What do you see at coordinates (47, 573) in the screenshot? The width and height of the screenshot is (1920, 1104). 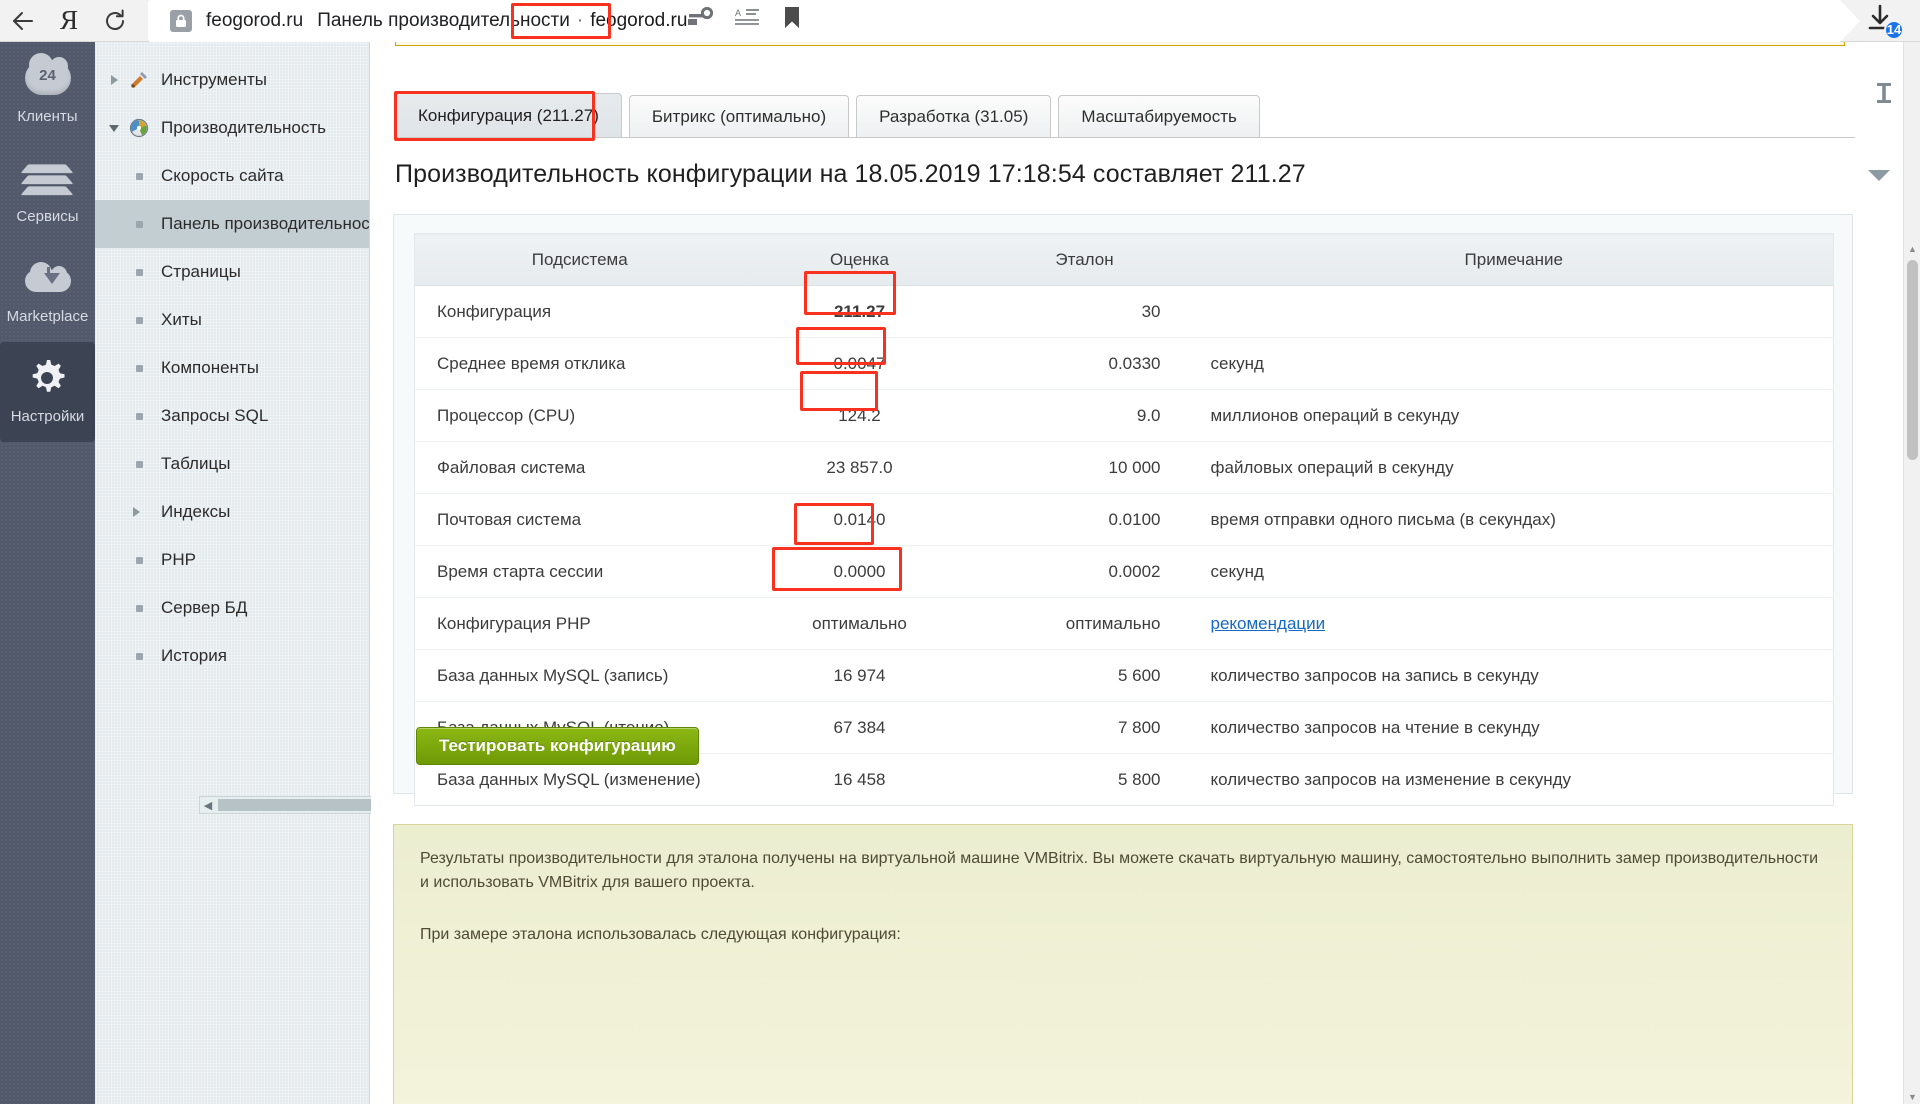 I see `left-rail: 24 Клиенты Сервисы Marketplace Настройки` at bounding box center [47, 573].